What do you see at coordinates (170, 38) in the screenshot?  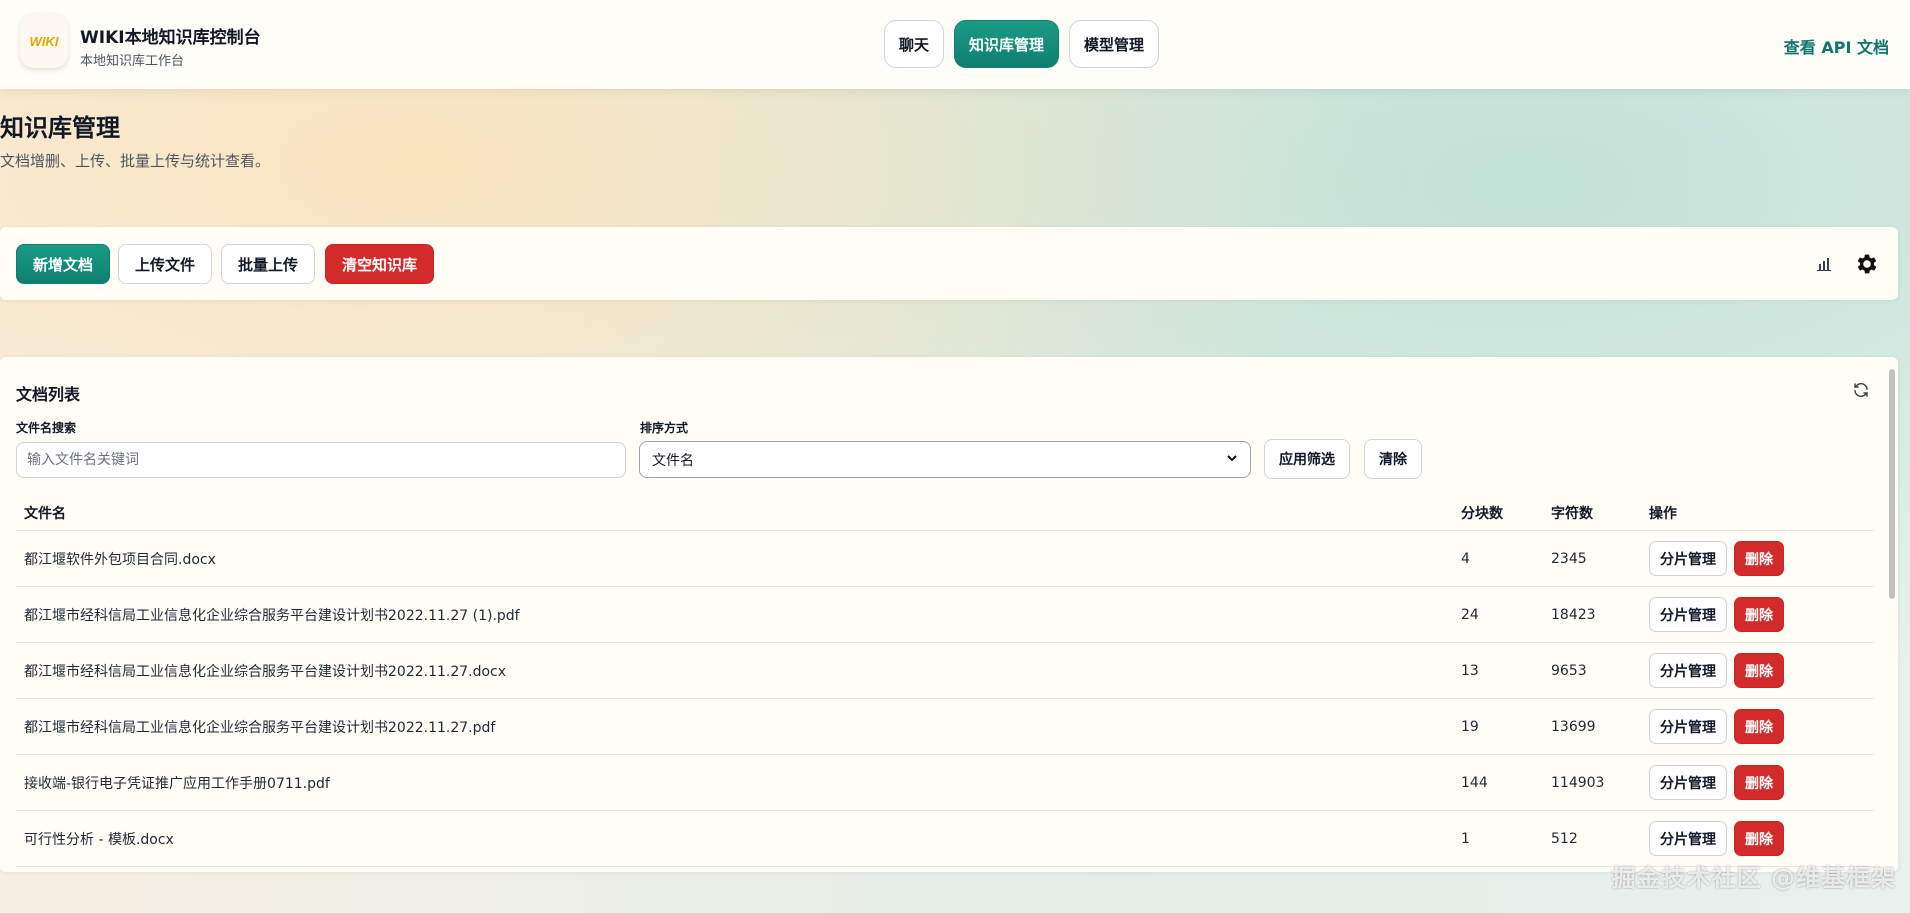 I see `app-title: WIKI本地知识库控制台` at bounding box center [170, 38].